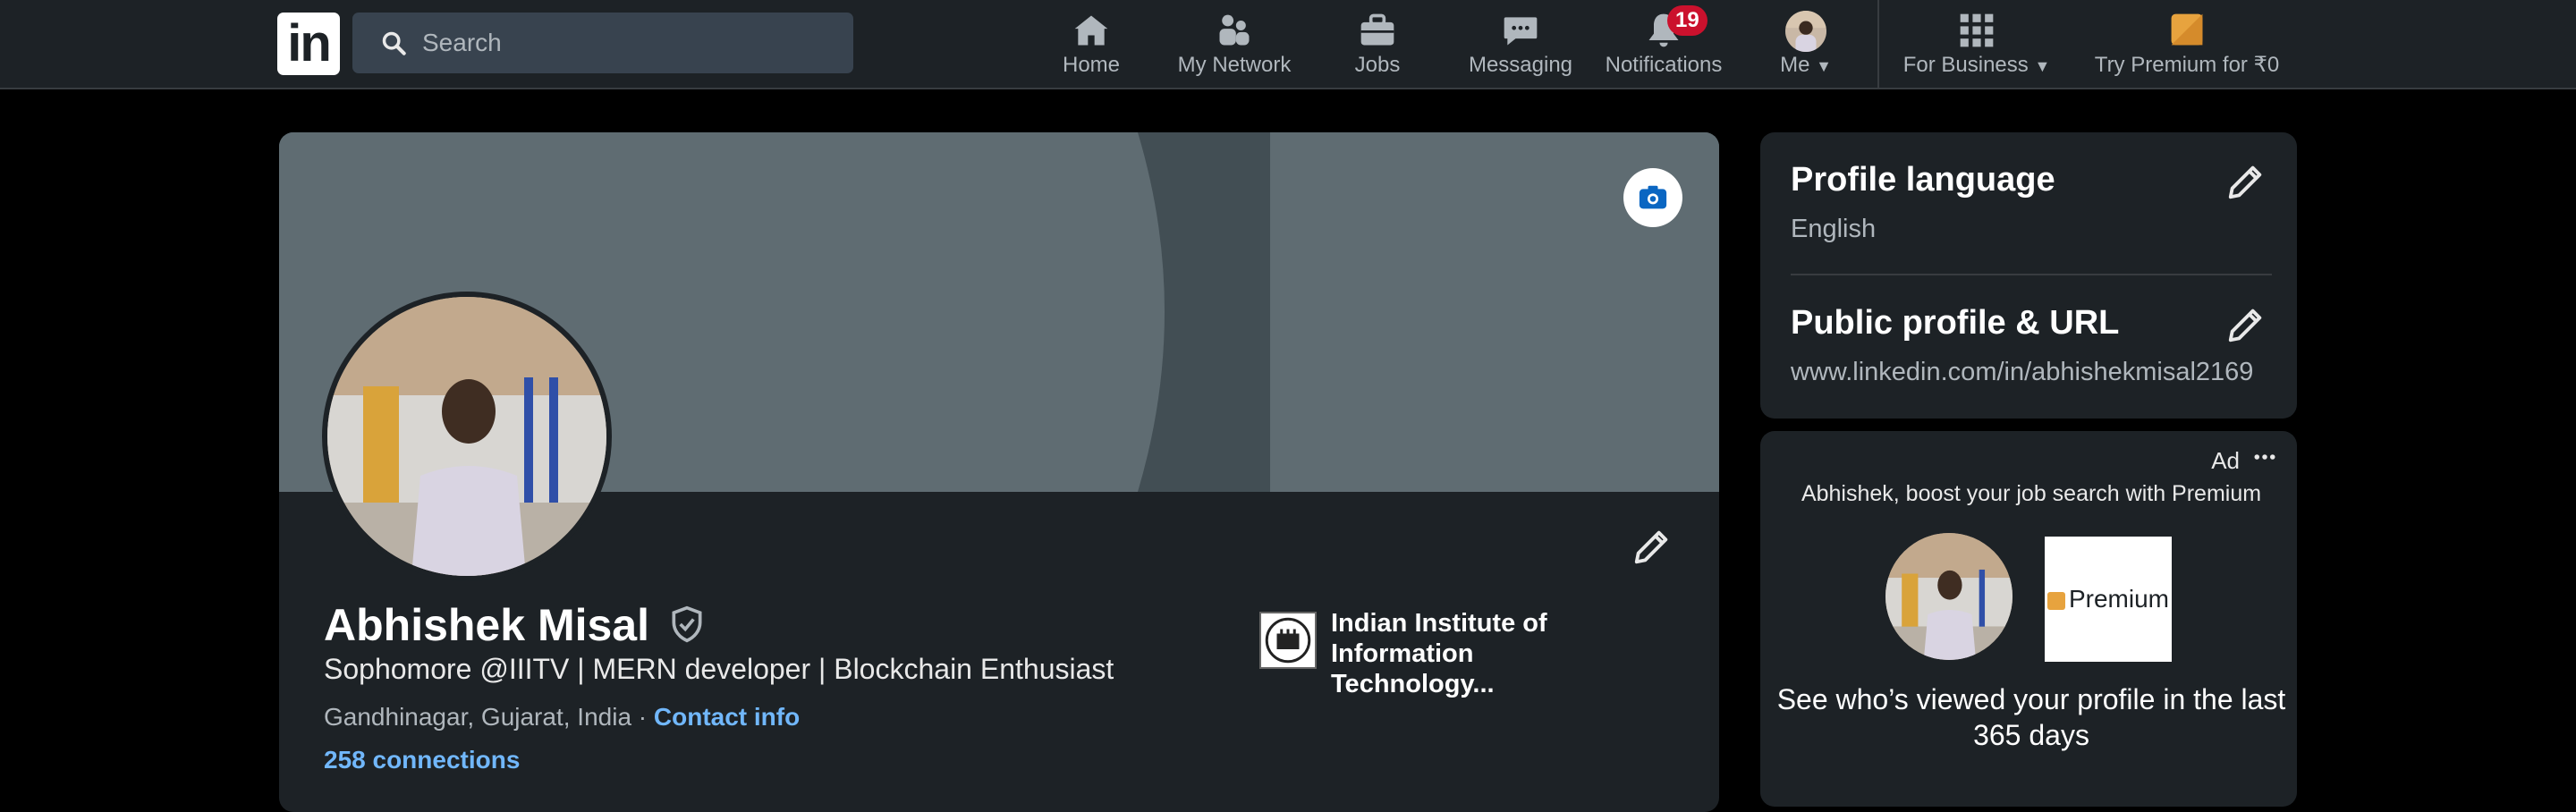 The height and width of the screenshot is (812, 2576). I want to click on edit-url-pencil-icon, so click(2246, 325).